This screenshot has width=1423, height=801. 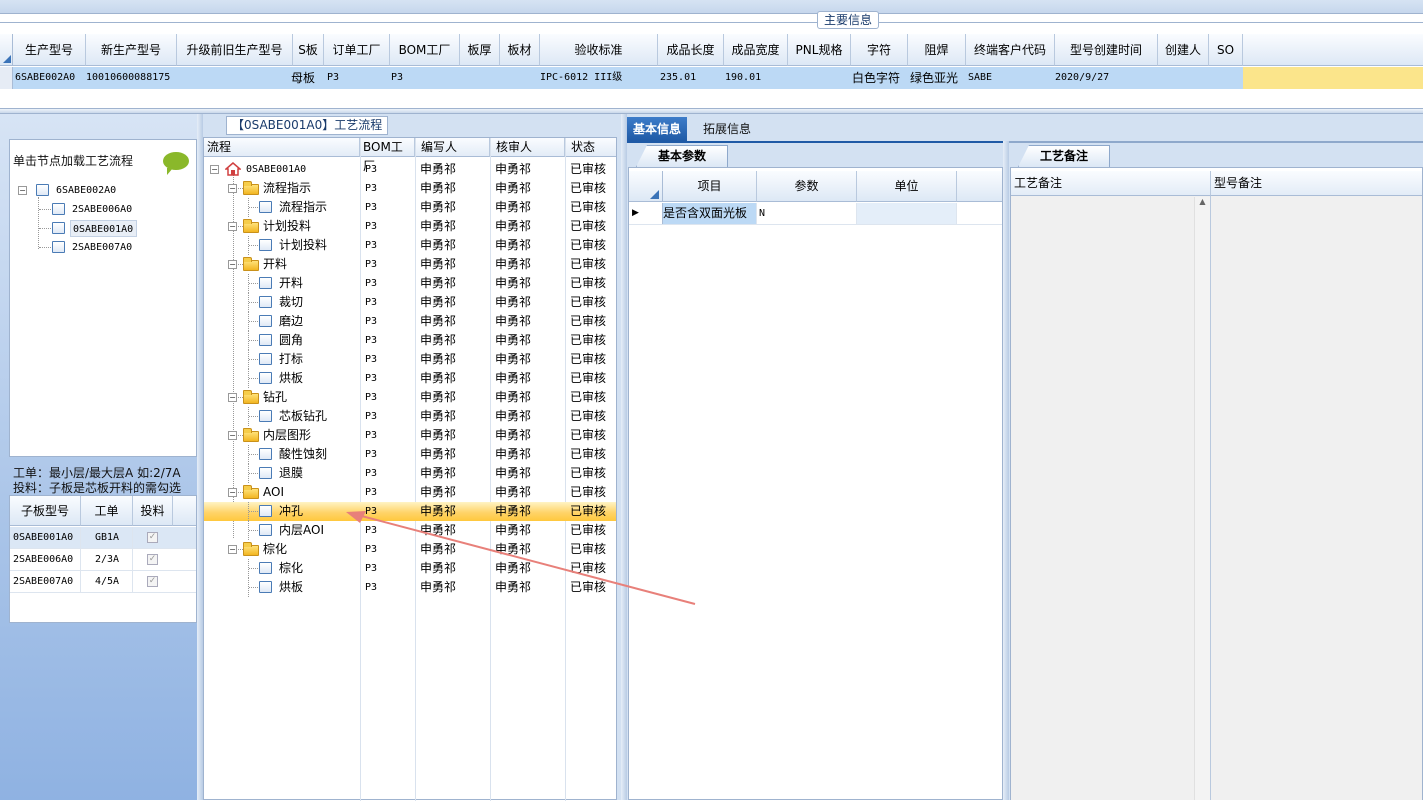 What do you see at coordinates (107, 560) in the screenshot?
I see `cell-work-order: 2/3A` at bounding box center [107, 560].